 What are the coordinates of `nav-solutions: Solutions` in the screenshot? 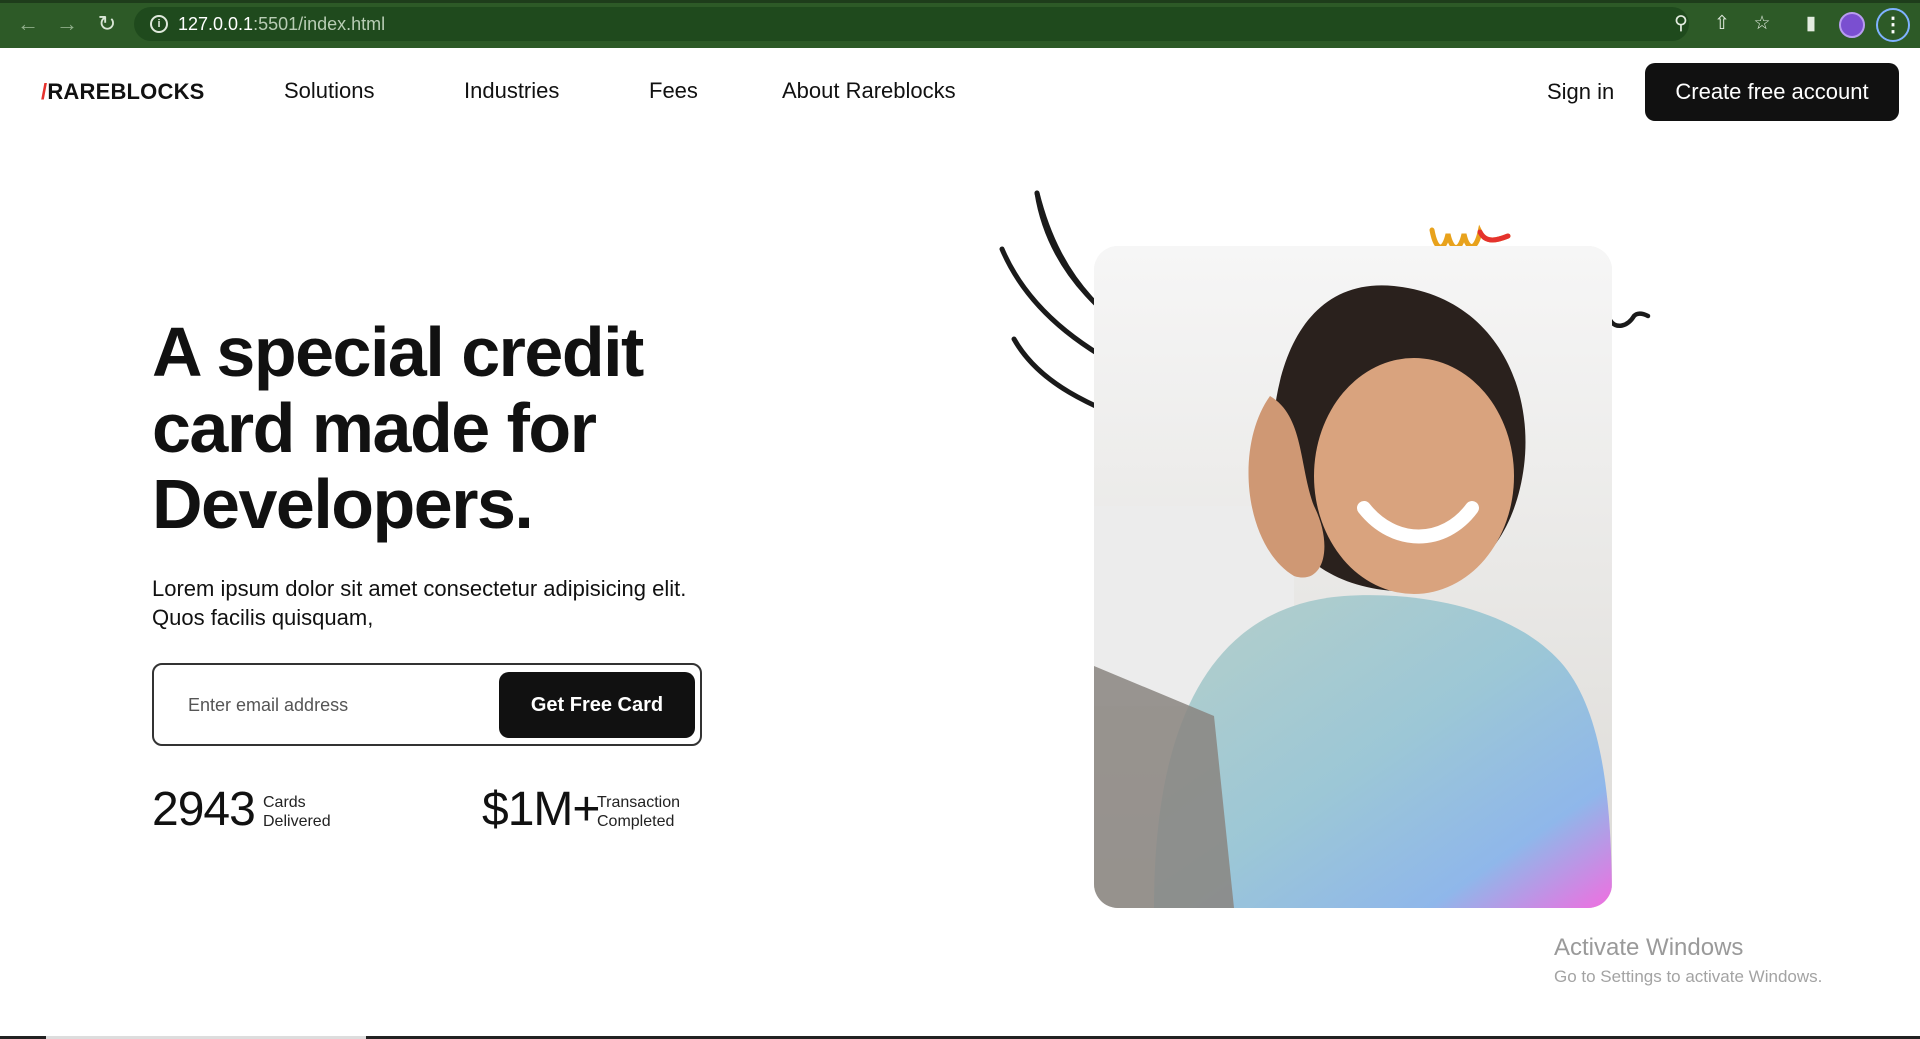 It's located at (329, 91).